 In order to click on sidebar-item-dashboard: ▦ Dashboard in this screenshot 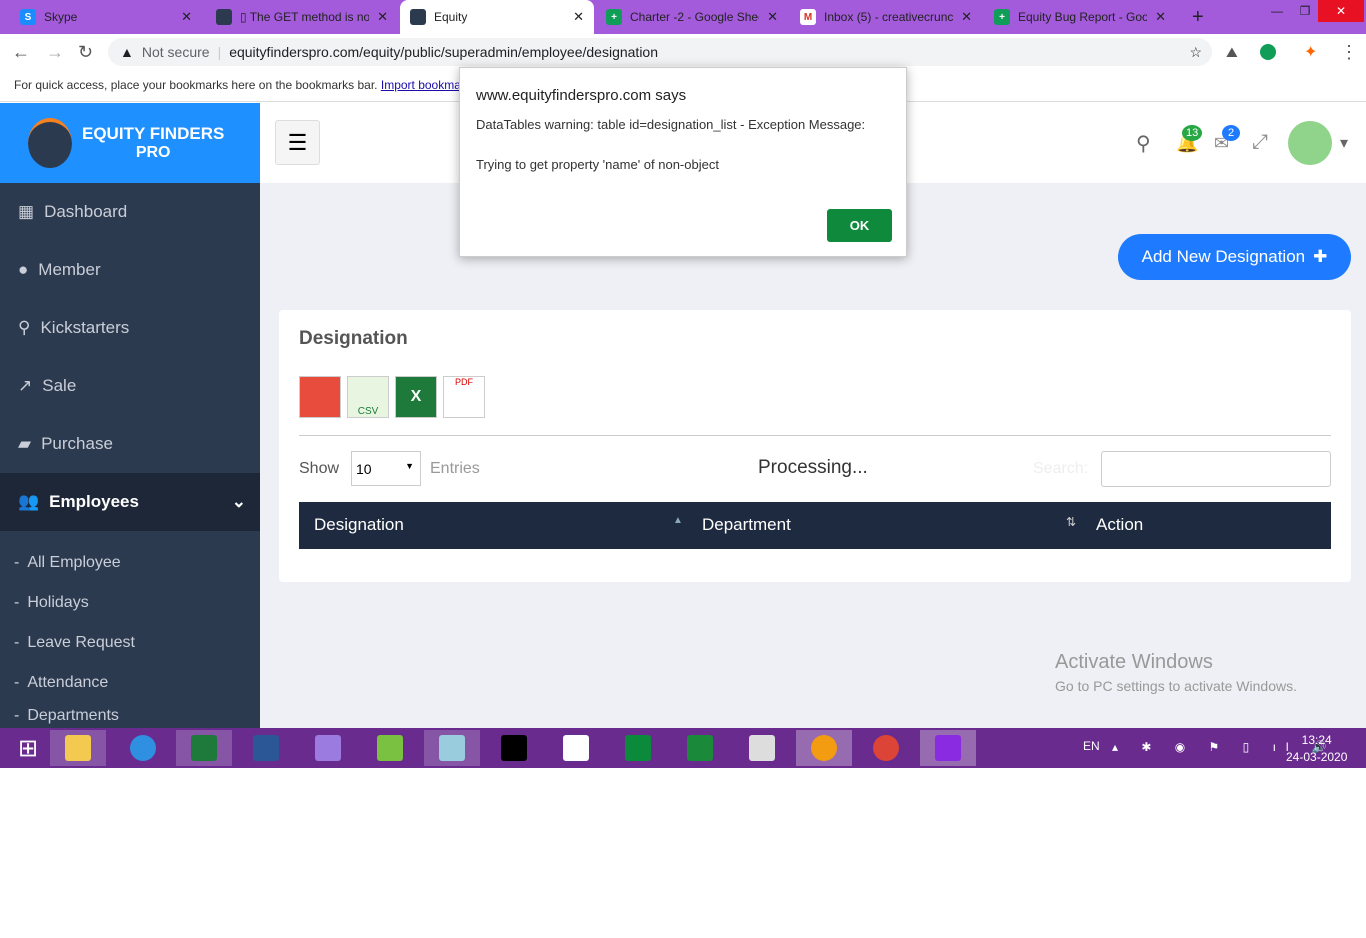, I will do `click(130, 212)`.